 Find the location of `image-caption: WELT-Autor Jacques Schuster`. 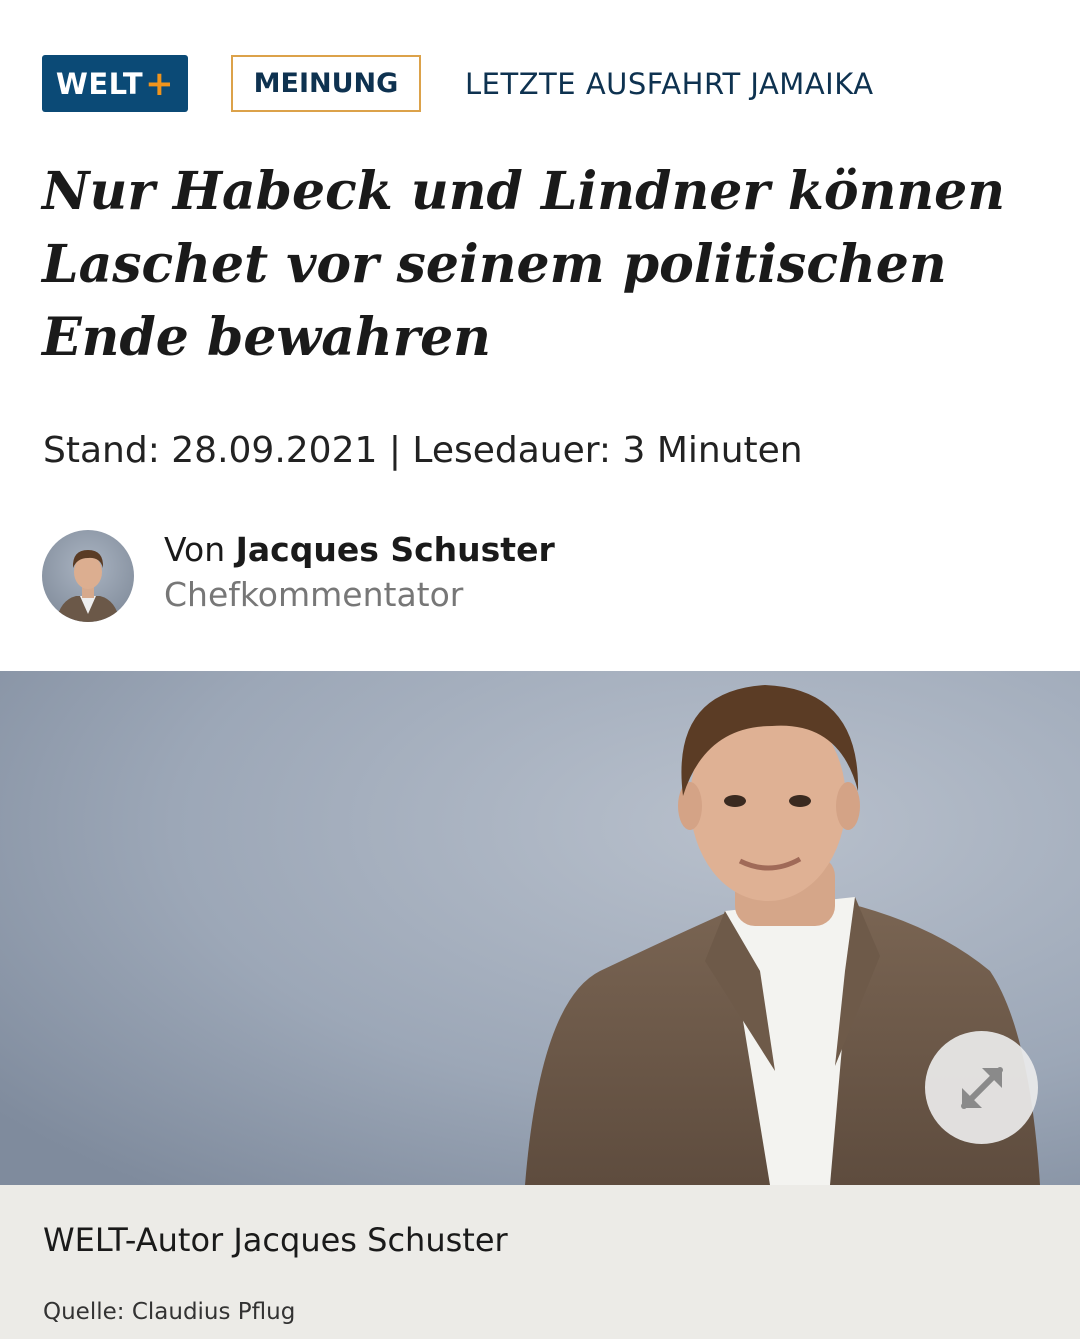

image-caption: WELT-Autor Jacques Schuster is located at coordinates (275, 1240).